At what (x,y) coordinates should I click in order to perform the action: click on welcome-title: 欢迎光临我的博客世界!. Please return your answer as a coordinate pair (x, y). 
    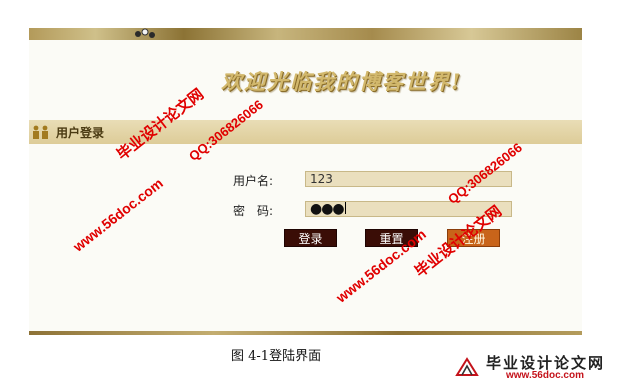
    Looking at the image, I should click on (342, 81).